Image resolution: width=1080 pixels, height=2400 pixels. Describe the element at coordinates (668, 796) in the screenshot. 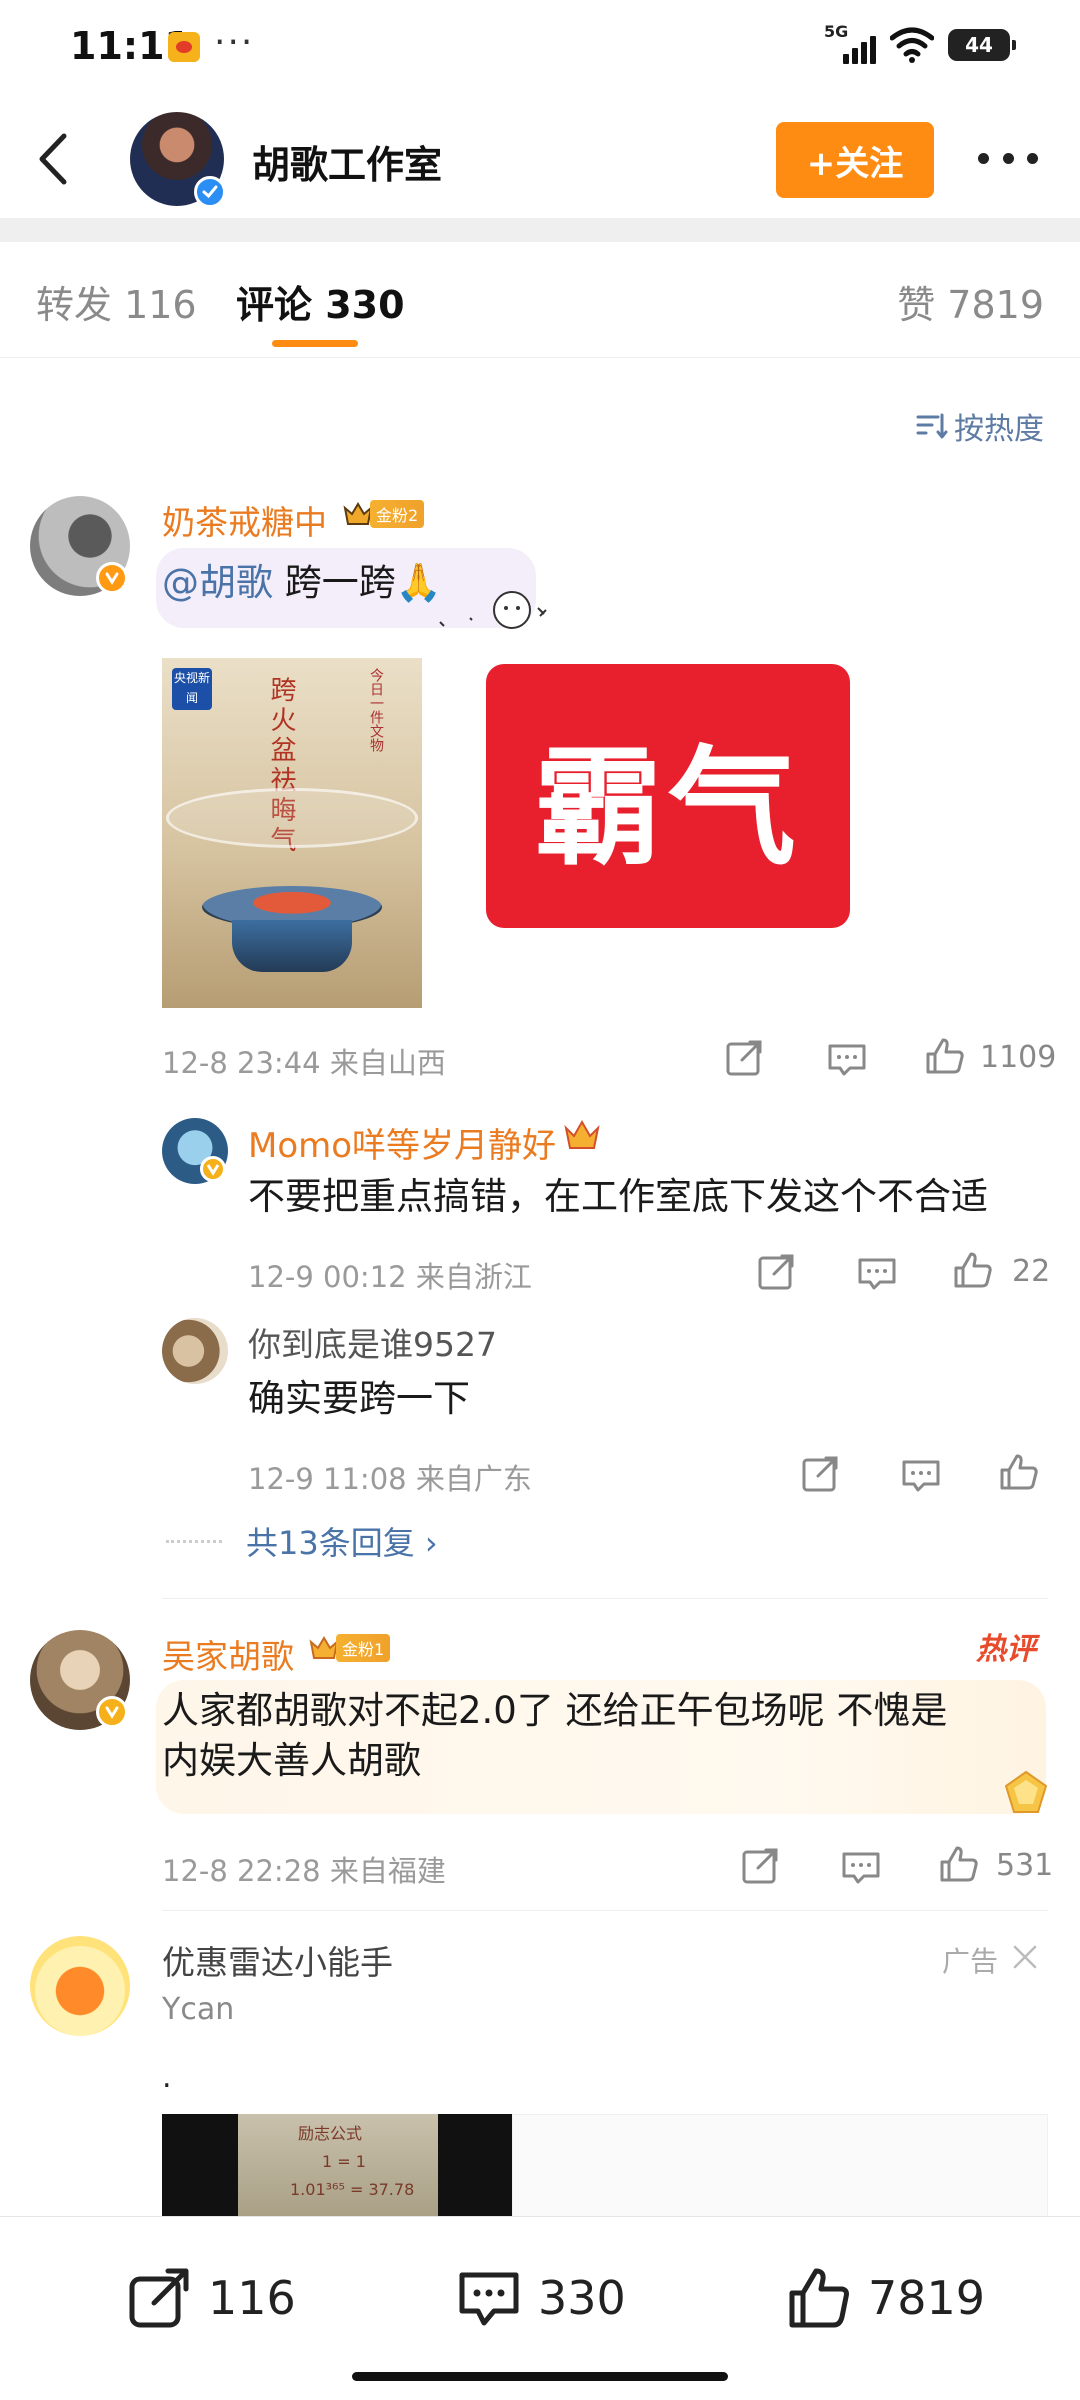

I see `comment-image-baqi: 霸气` at that location.